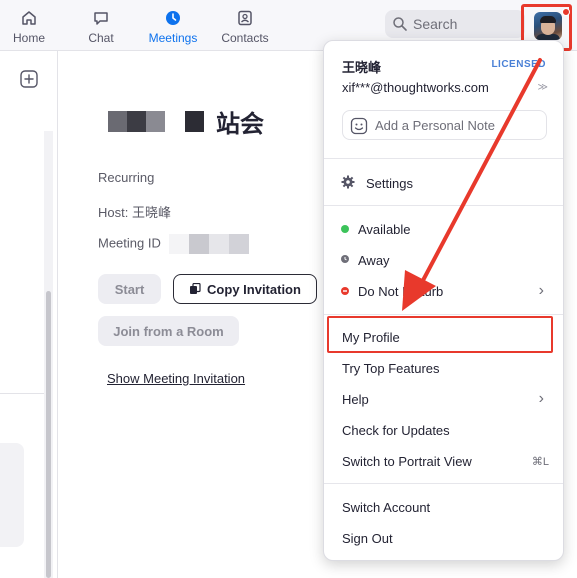 The height and width of the screenshot is (578, 577). I want to click on personal-note-input: Add a Personal Note, so click(444, 125).